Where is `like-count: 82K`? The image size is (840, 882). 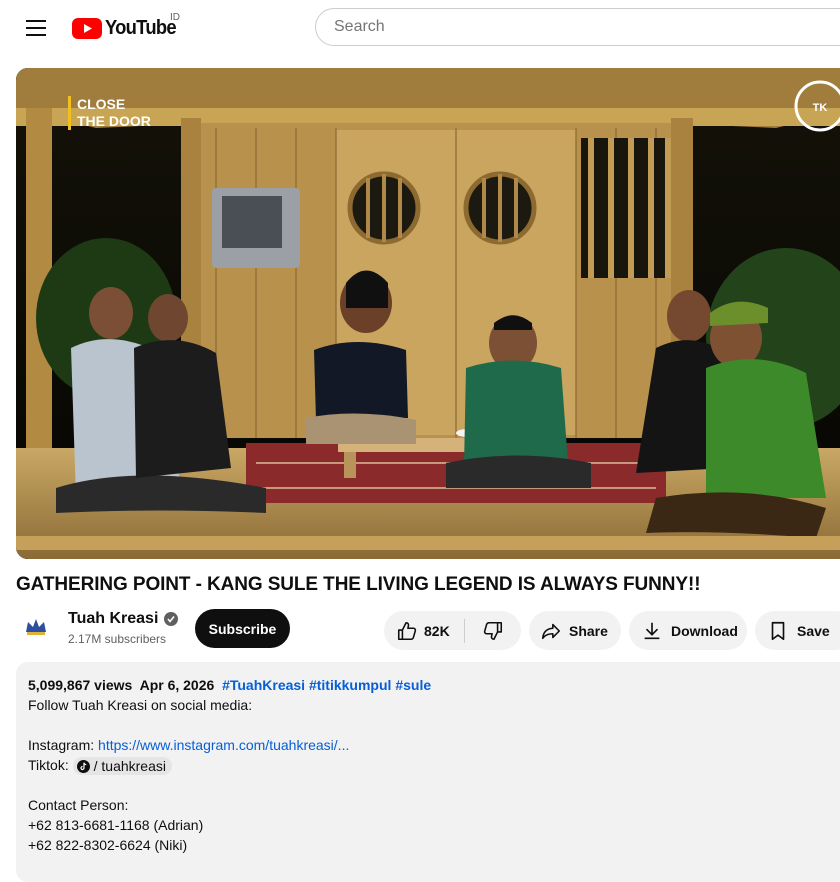
like-count: 82K is located at coordinates (437, 630).